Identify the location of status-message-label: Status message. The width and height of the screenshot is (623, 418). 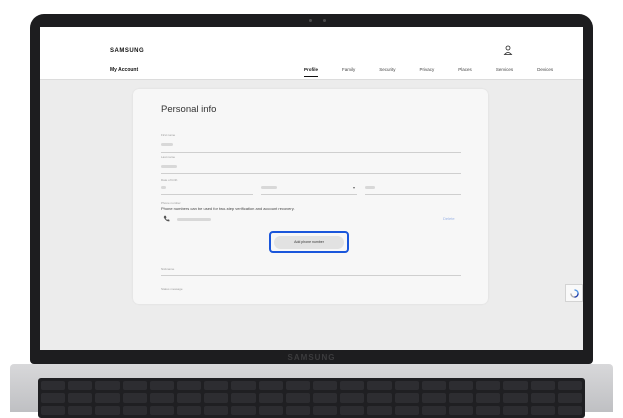
(172, 289).